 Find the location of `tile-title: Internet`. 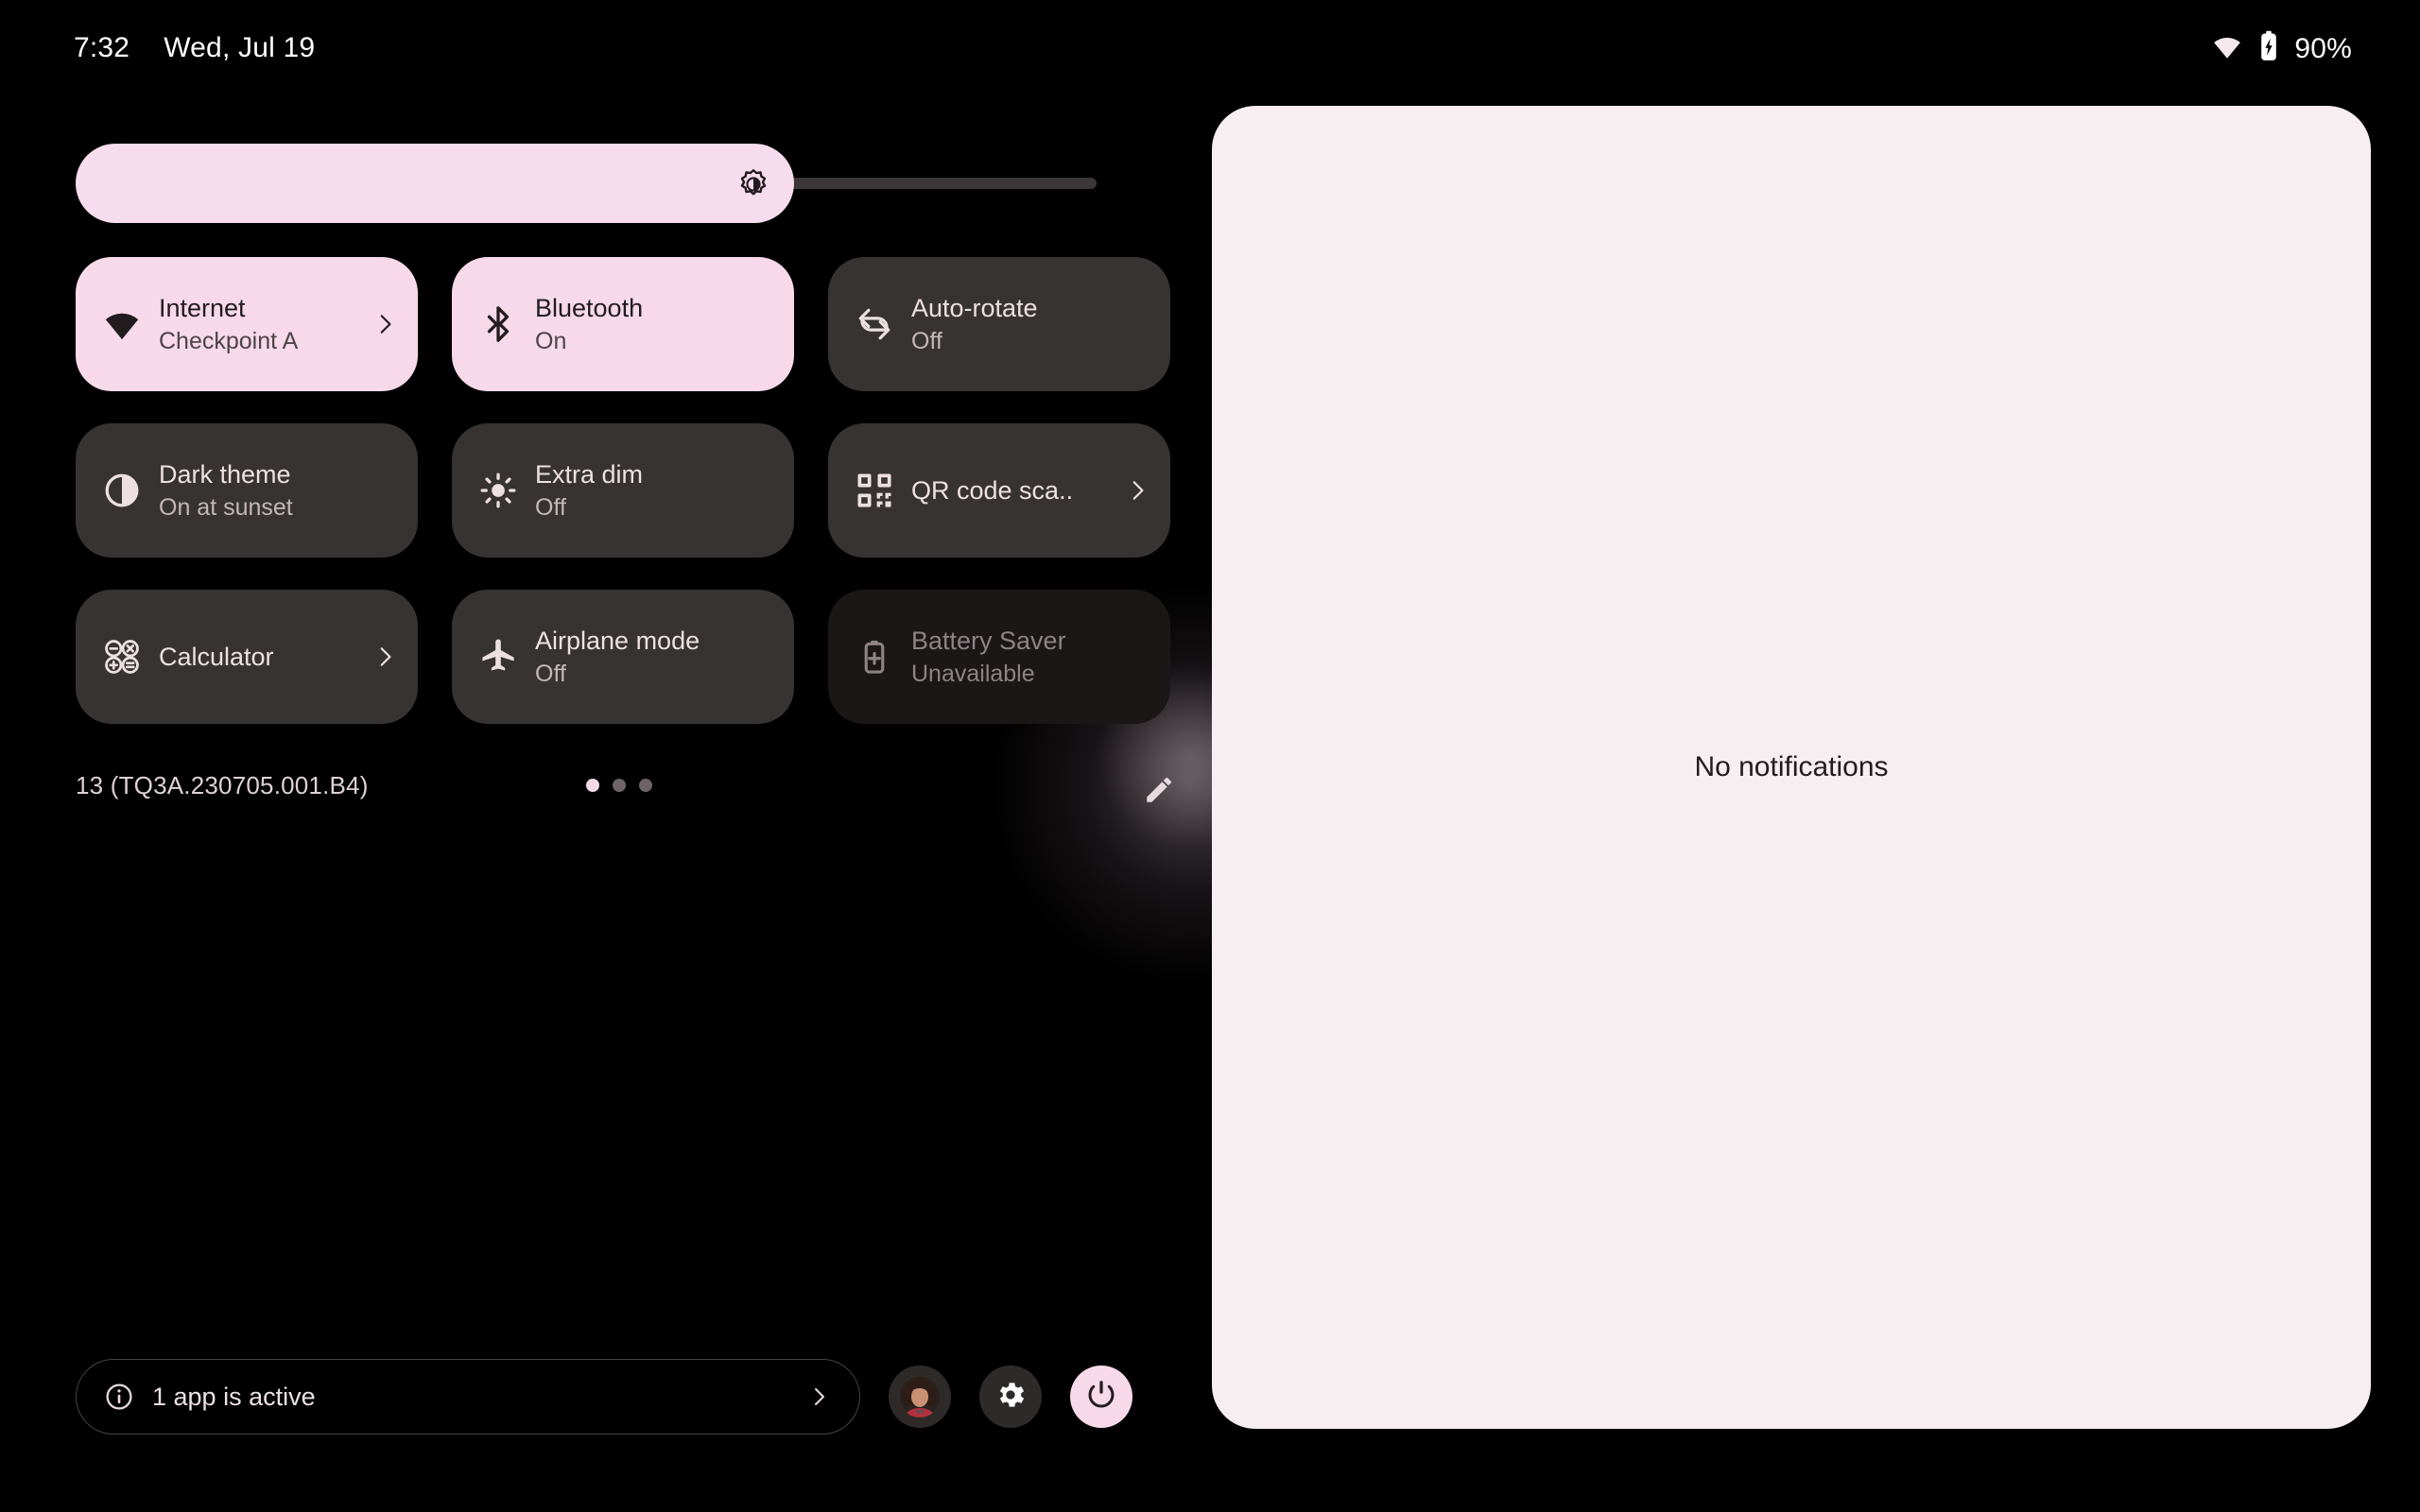

tile-title: Internet is located at coordinates (202, 307).